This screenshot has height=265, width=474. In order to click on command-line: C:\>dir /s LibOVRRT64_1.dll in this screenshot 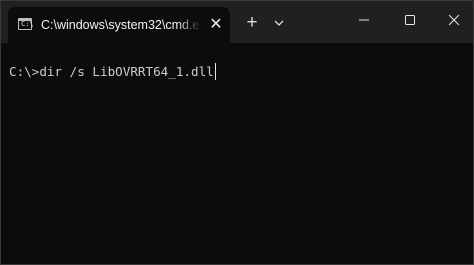, I will do `click(112, 72)`.